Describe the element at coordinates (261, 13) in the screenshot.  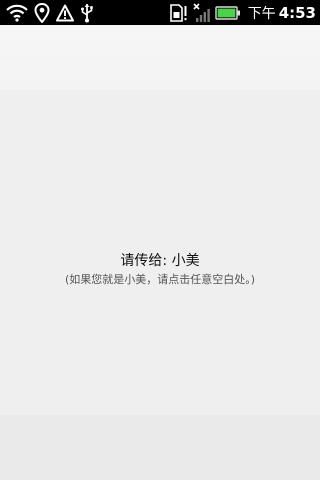
I see `clock-ampm: 下午` at that location.